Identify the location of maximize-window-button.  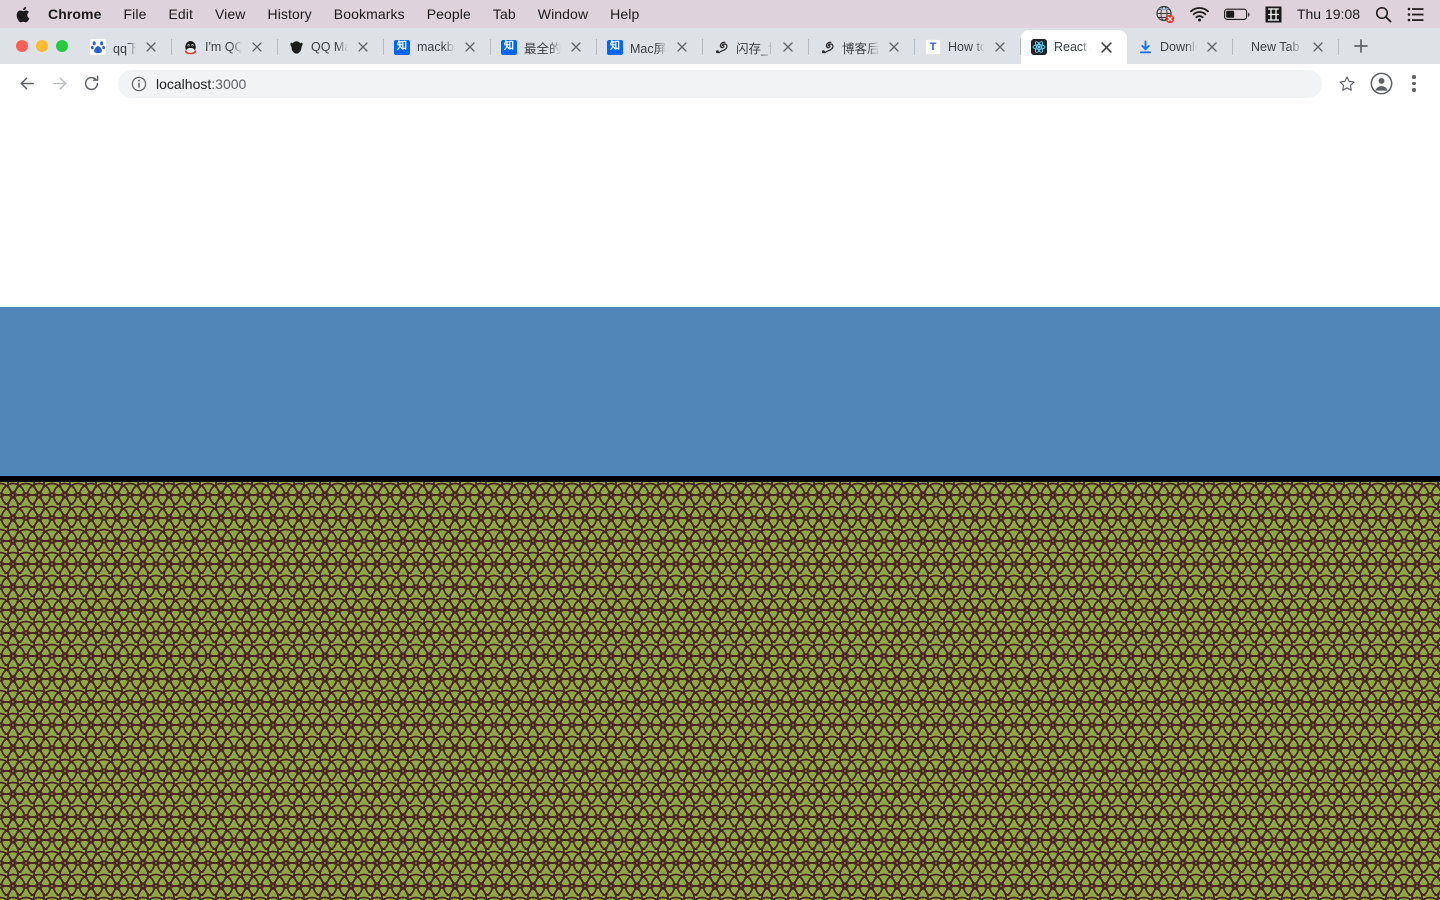
(62, 46).